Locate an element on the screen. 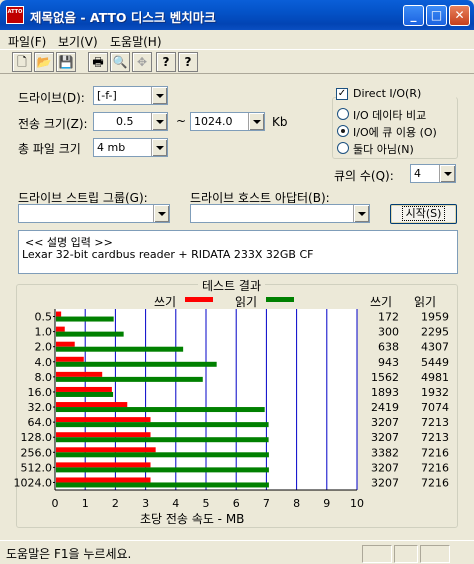 The height and width of the screenshot is (564, 474). y-category-label: 16.0 is located at coordinates (40, 392).